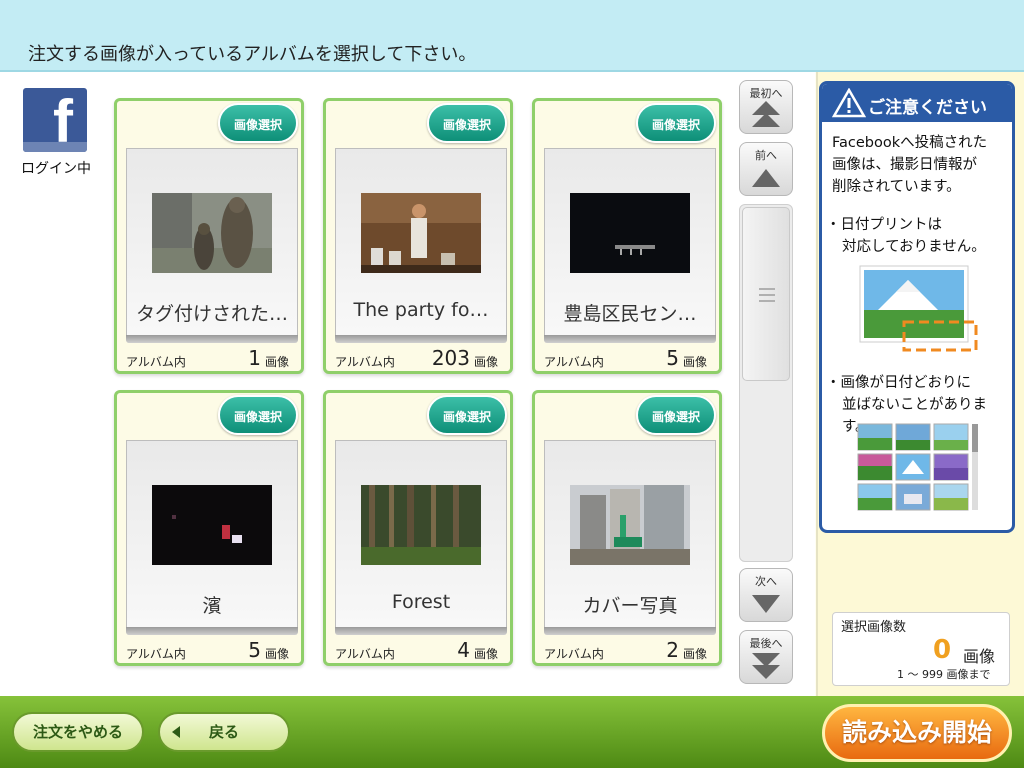 This screenshot has width=1024, height=768. What do you see at coordinates (896, 187) in the screenshot?
I see `notice-line: 削除されています。` at bounding box center [896, 187].